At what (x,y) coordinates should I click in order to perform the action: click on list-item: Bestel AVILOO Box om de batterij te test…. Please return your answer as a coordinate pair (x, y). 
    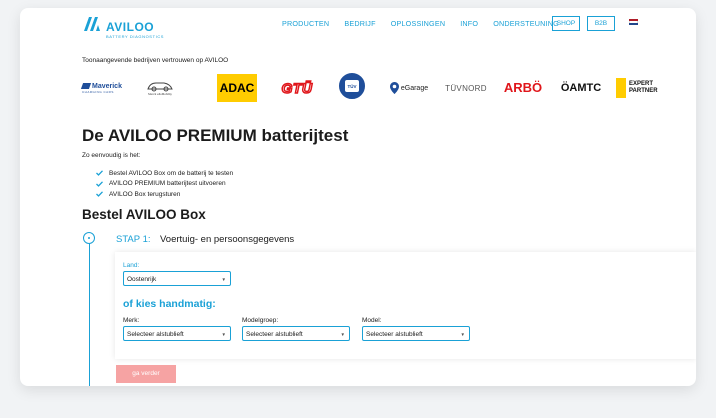
    Looking at the image, I should click on (164, 173).